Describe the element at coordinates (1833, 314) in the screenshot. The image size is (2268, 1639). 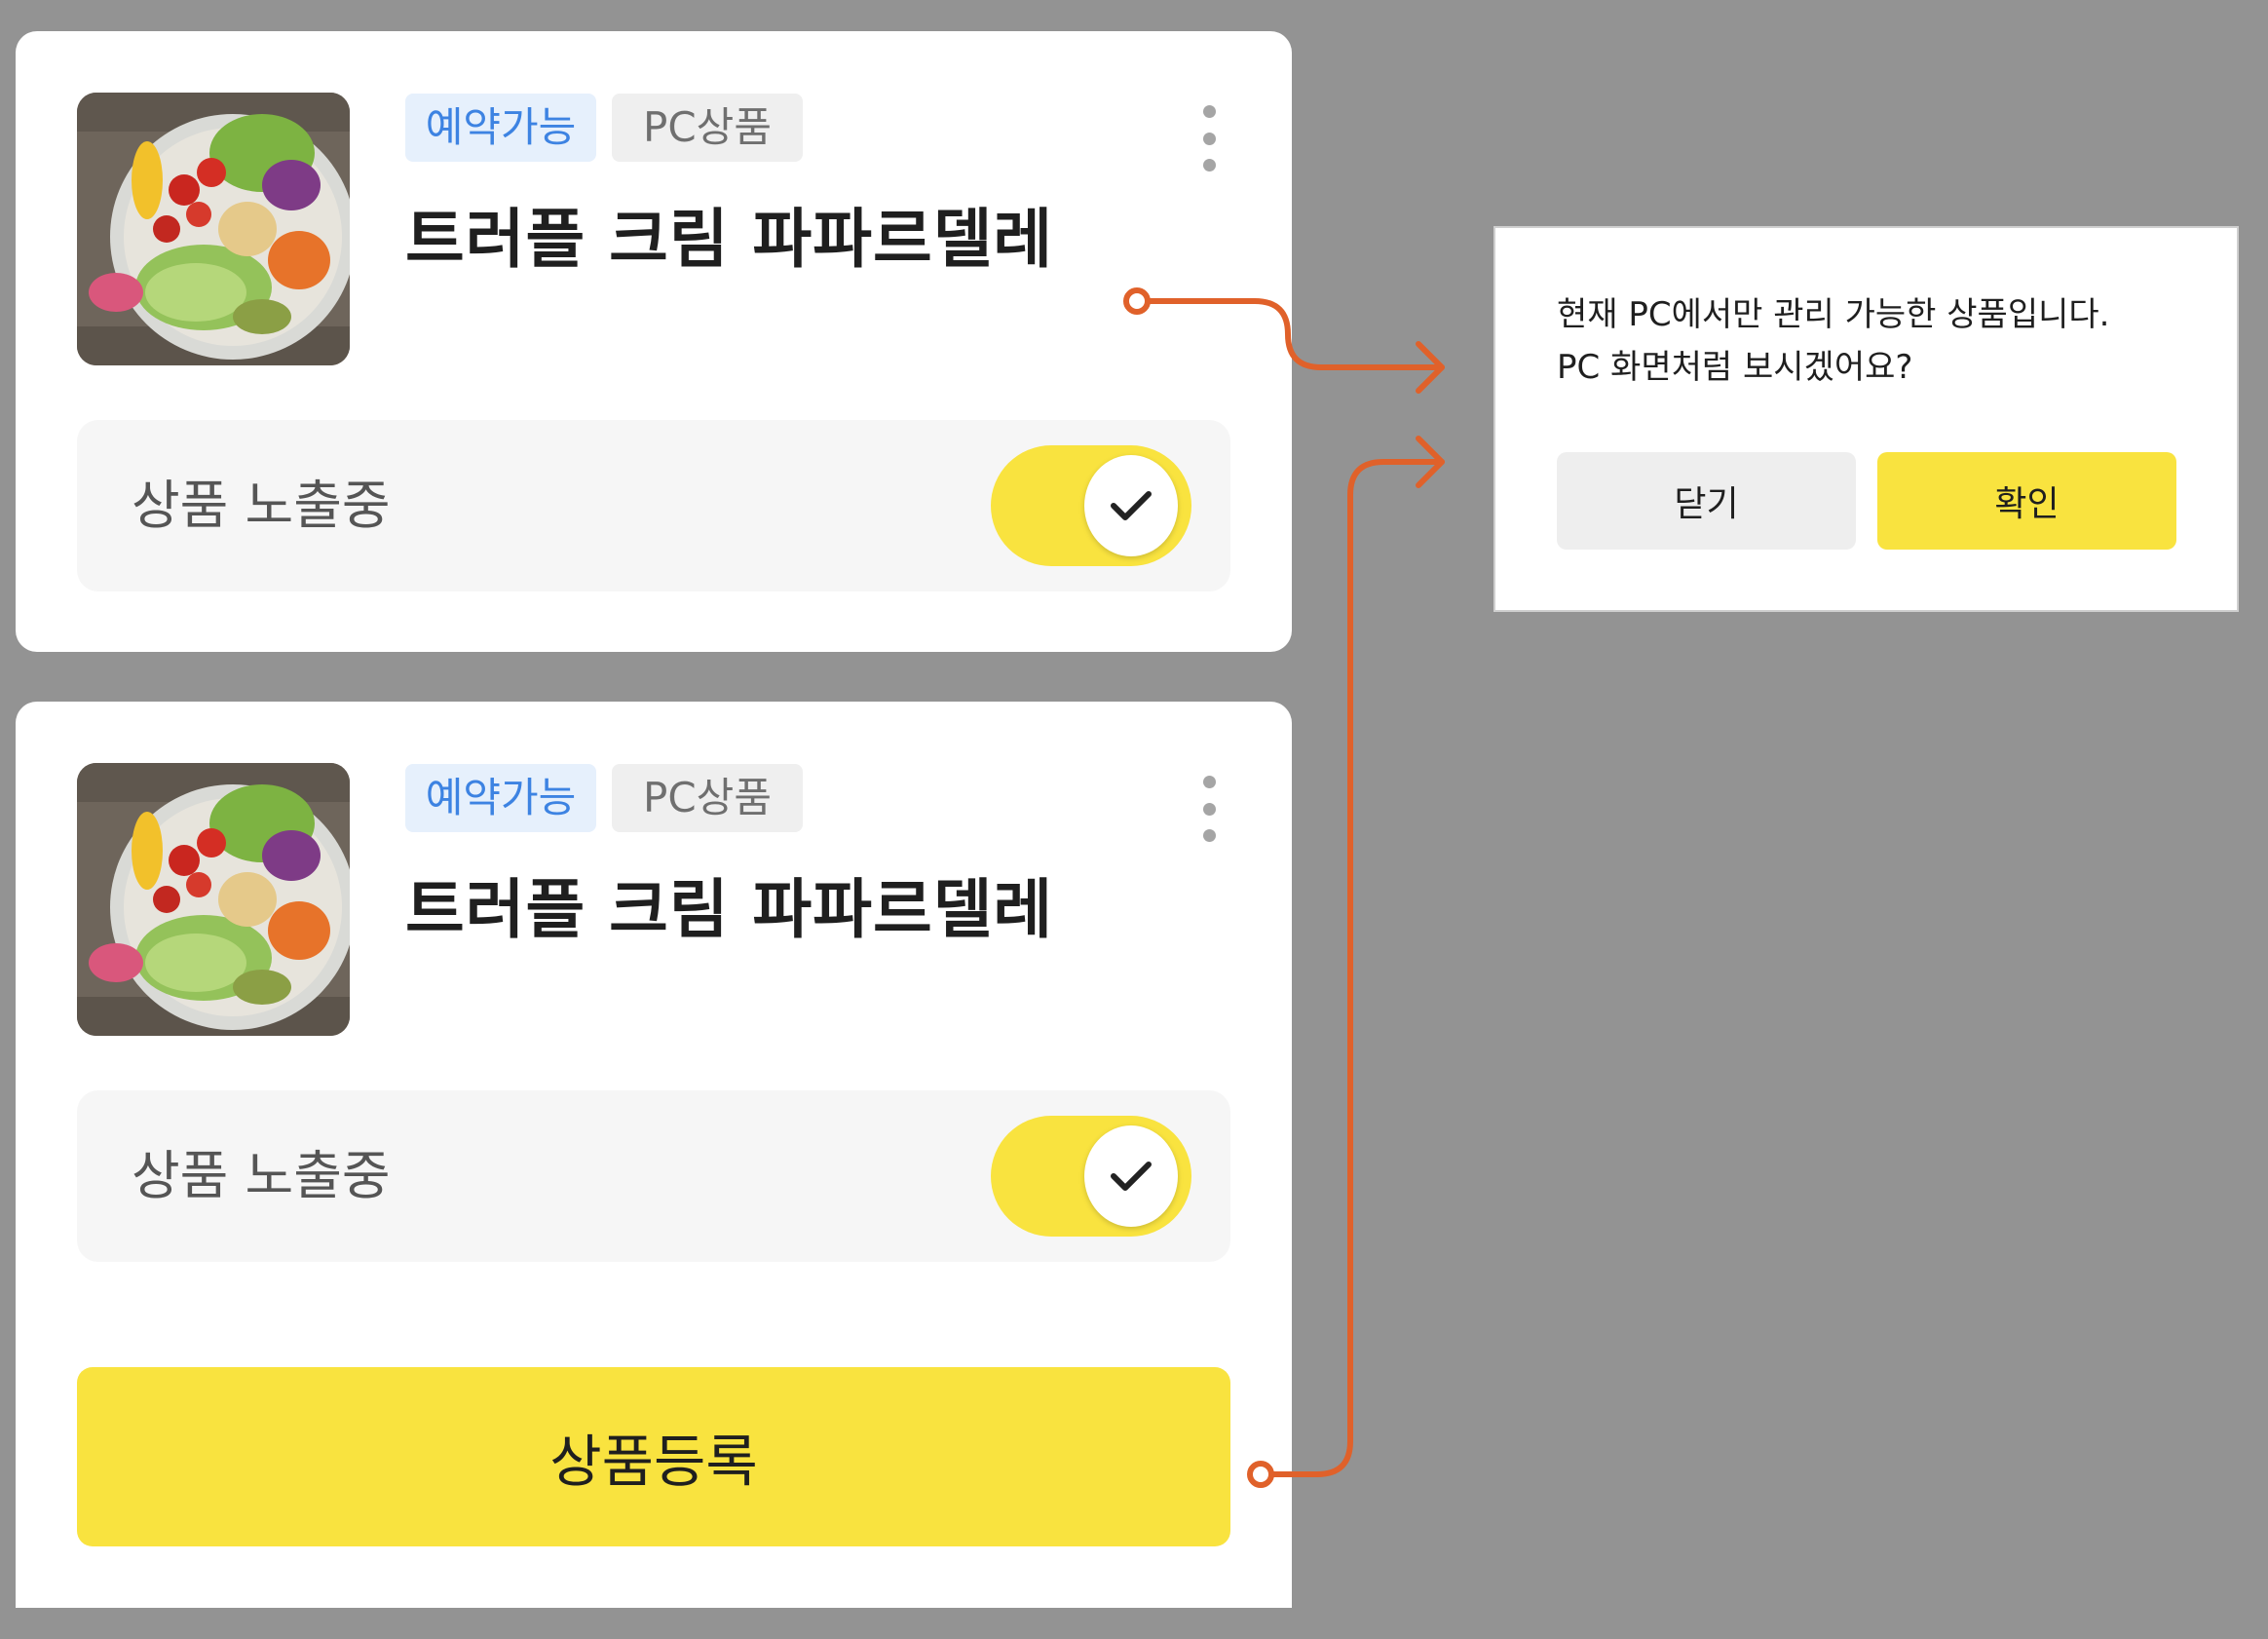
I see `dialog-message-line1: 현재 PC에서만 관리 가능한 상품입니다.` at that location.